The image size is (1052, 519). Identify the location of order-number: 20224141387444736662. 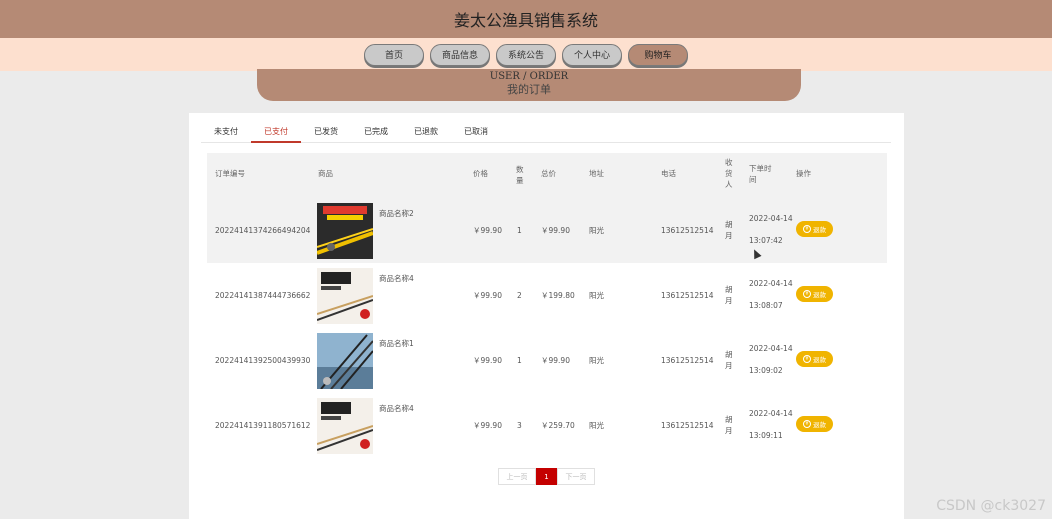
(263, 295).